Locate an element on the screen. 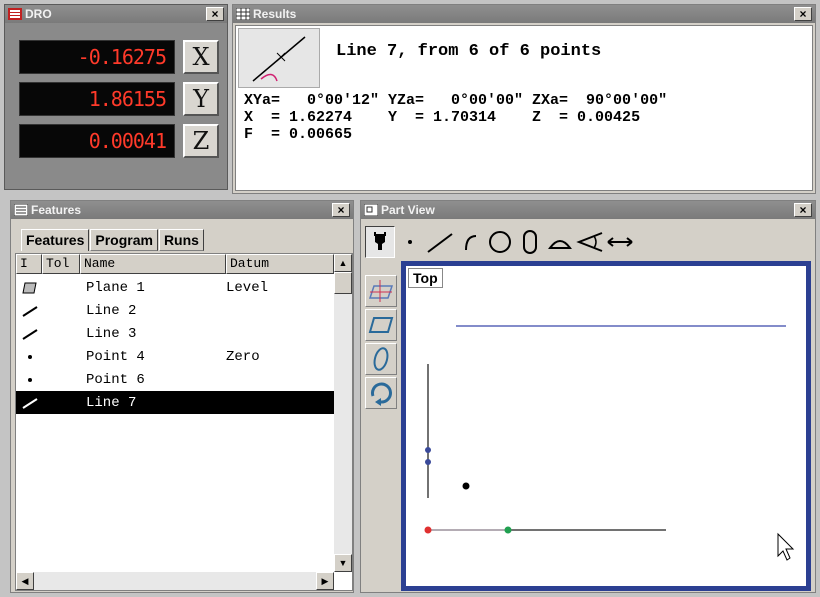 The image size is (820, 597). half-circle-tool-icon is located at coordinates (560, 242).